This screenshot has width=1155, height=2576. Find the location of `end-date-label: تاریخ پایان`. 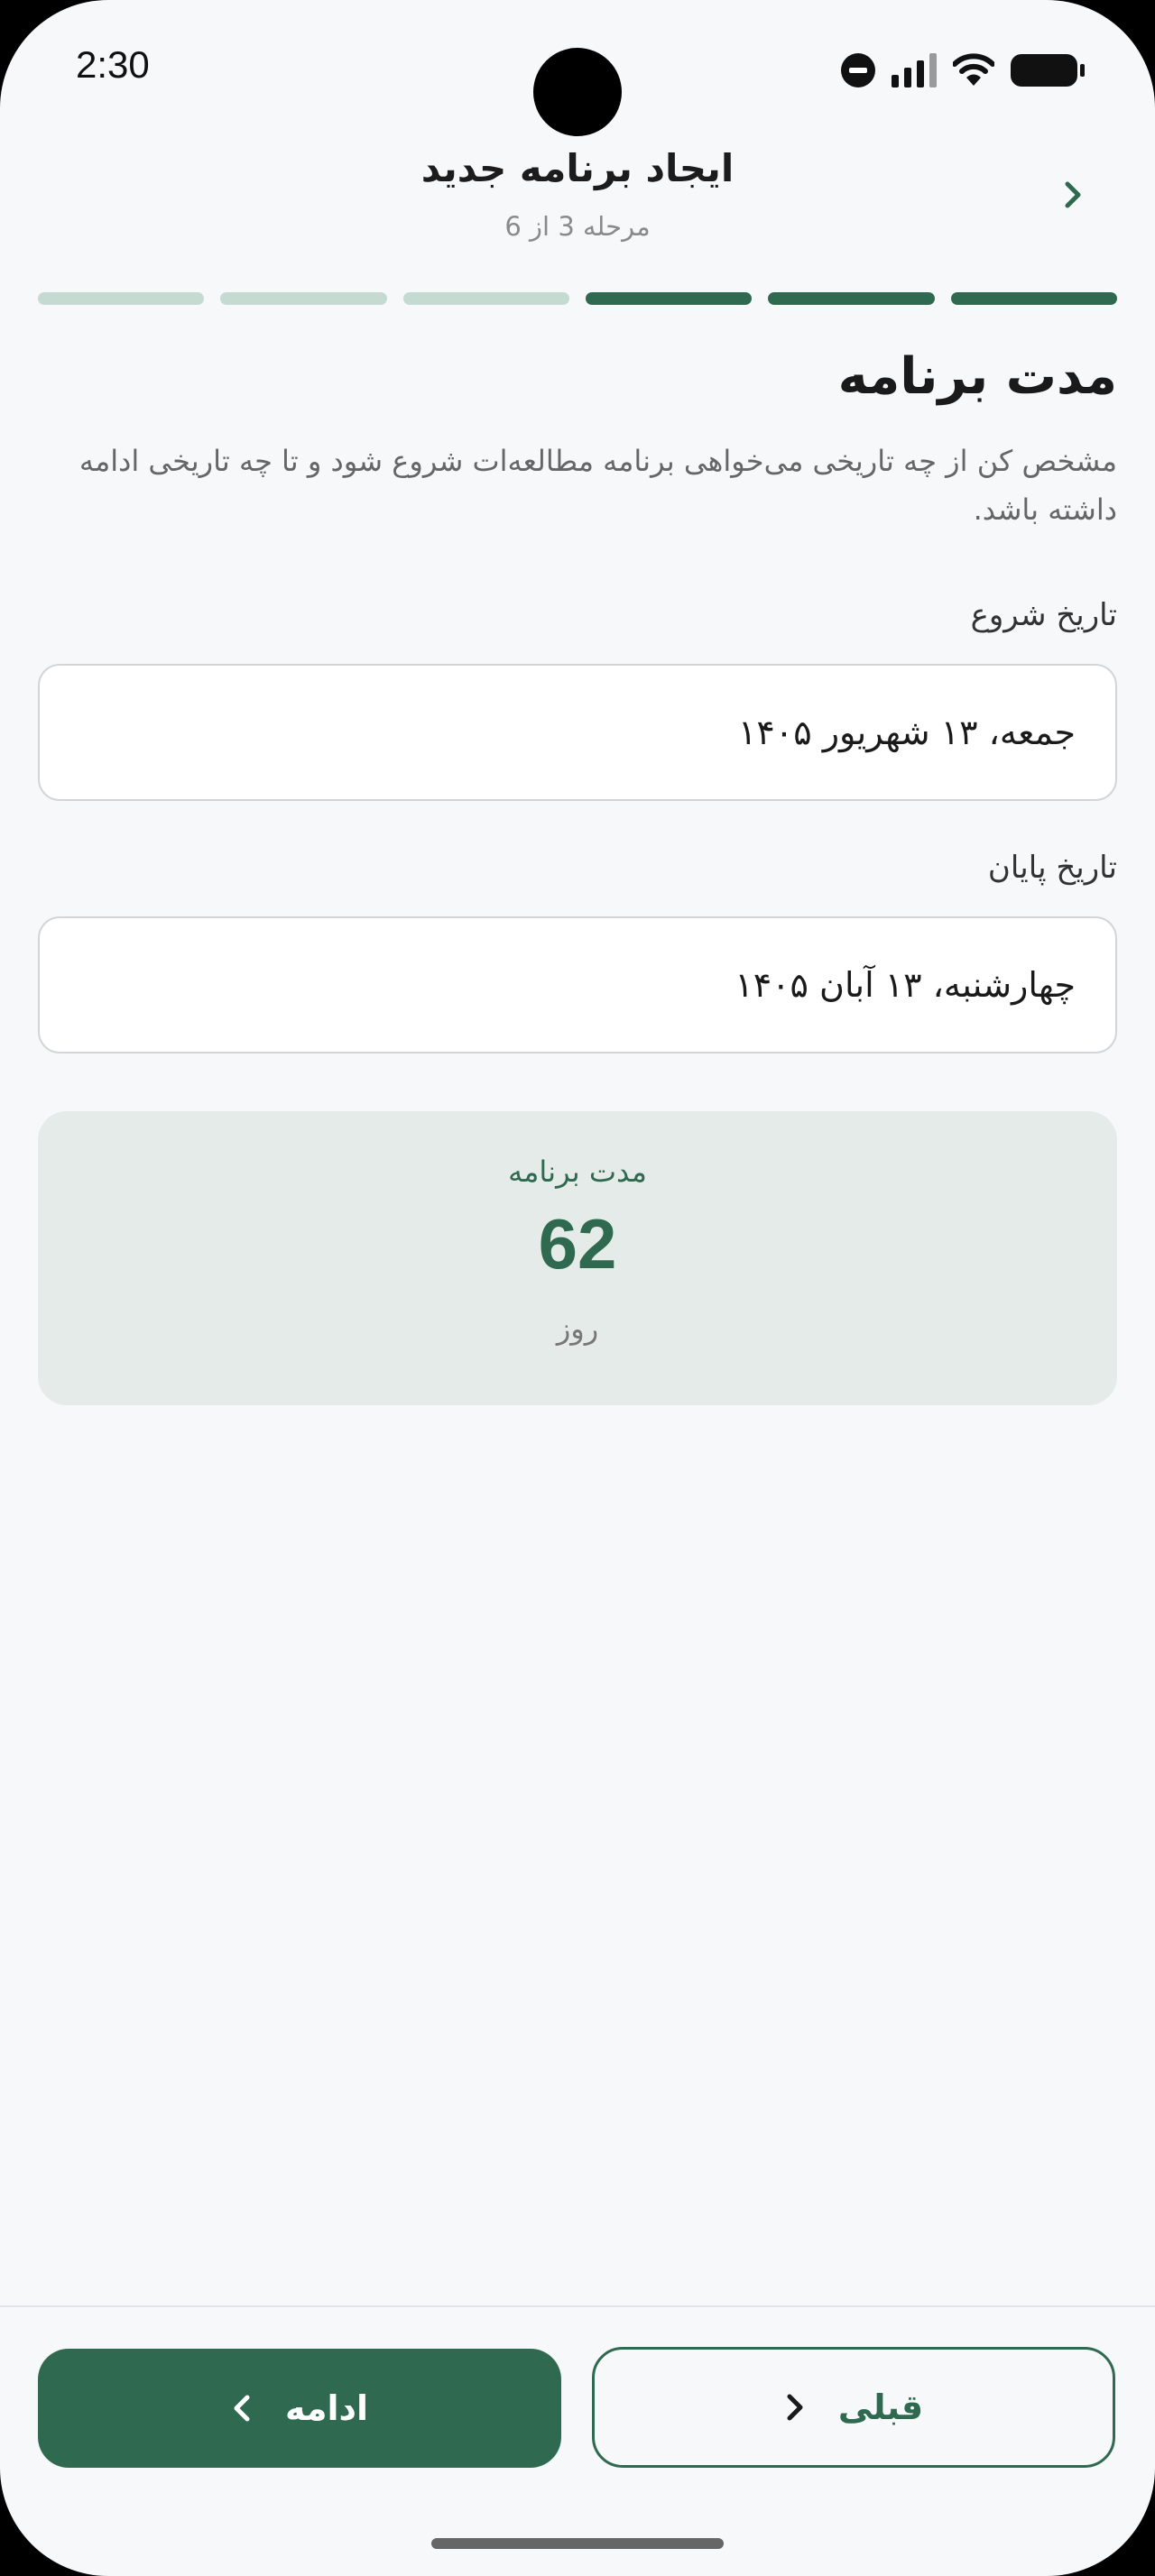

end-date-label: تاریخ پایان is located at coordinates (1052, 868).